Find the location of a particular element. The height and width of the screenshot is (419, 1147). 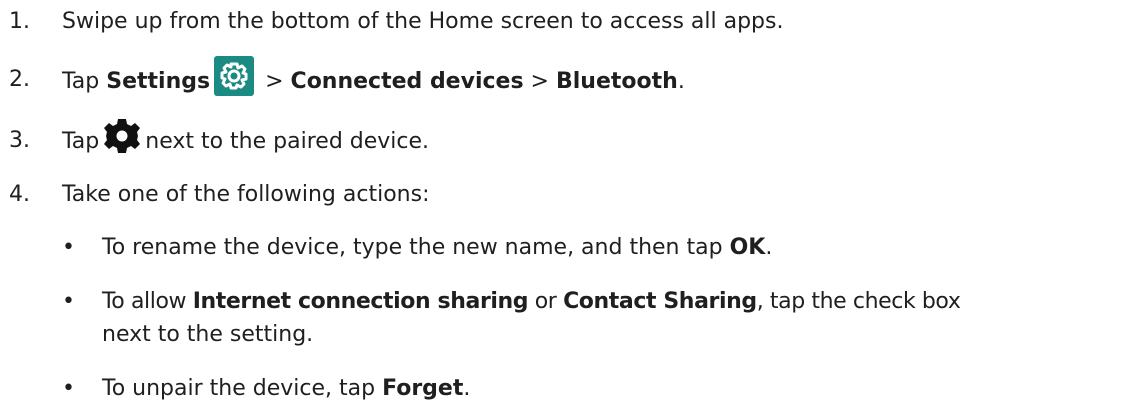

bullet-text: To unpair the device, tap Forget. is located at coordinates (286, 389).